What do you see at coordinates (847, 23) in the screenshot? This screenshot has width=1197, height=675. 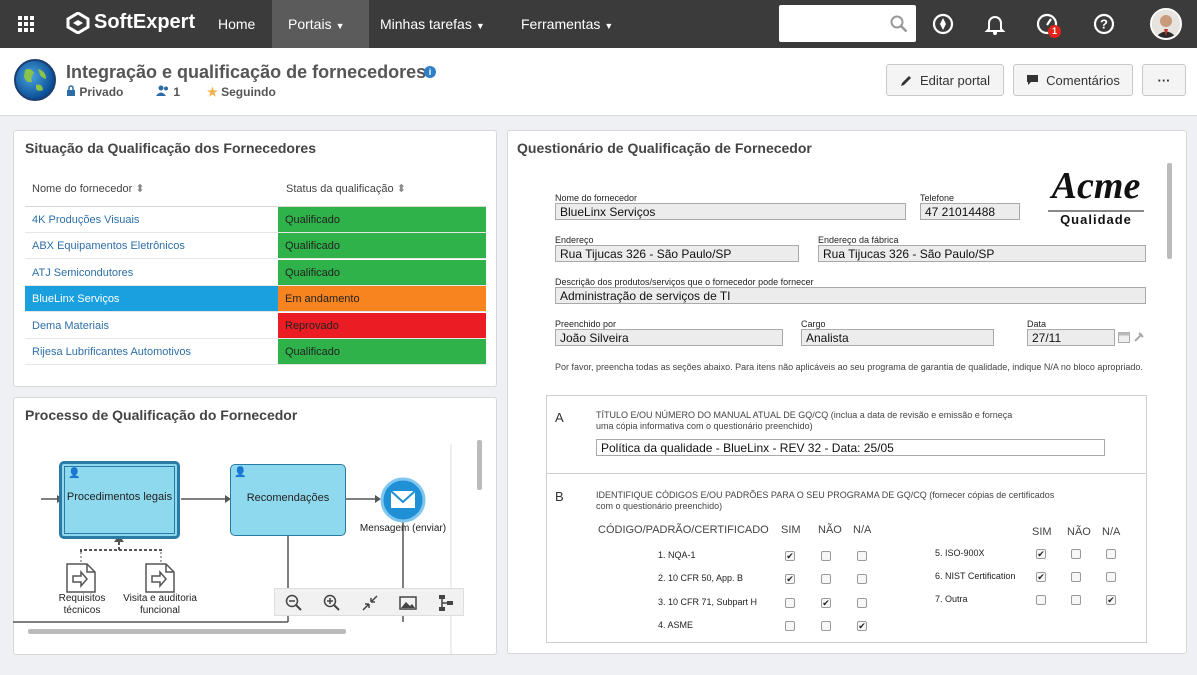 I see `search-input` at bounding box center [847, 23].